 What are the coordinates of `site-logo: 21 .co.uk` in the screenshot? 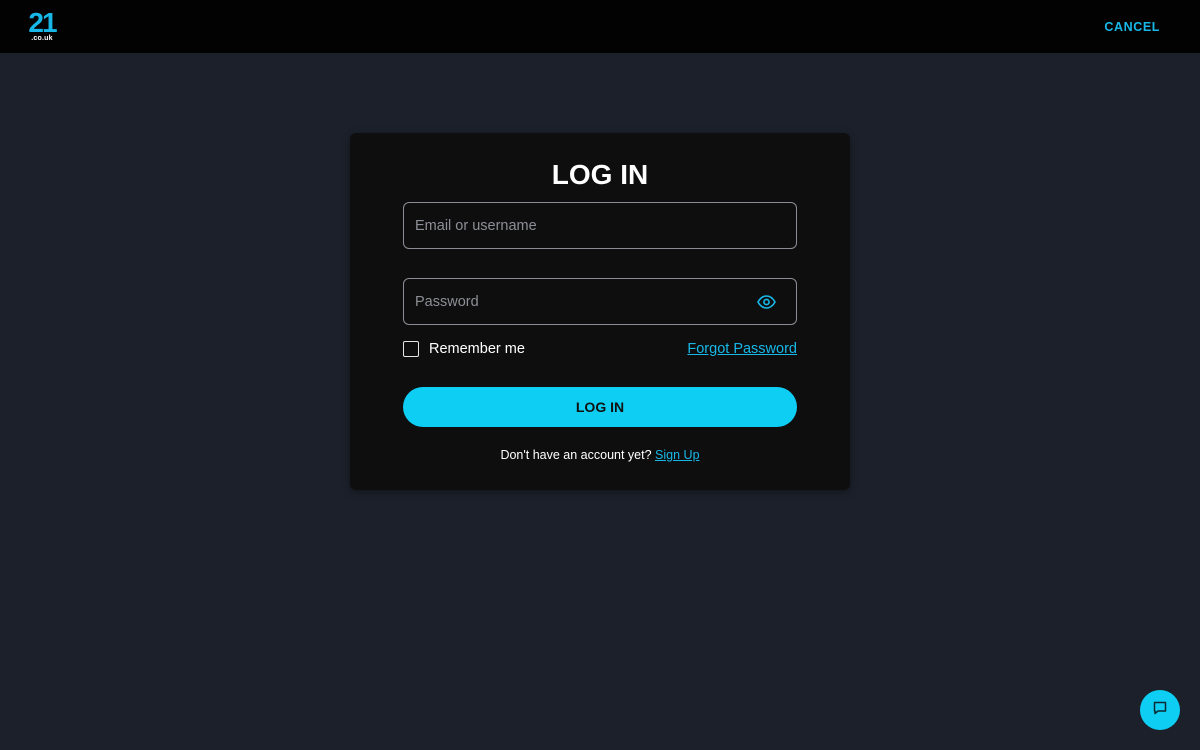 It's located at (42, 24).